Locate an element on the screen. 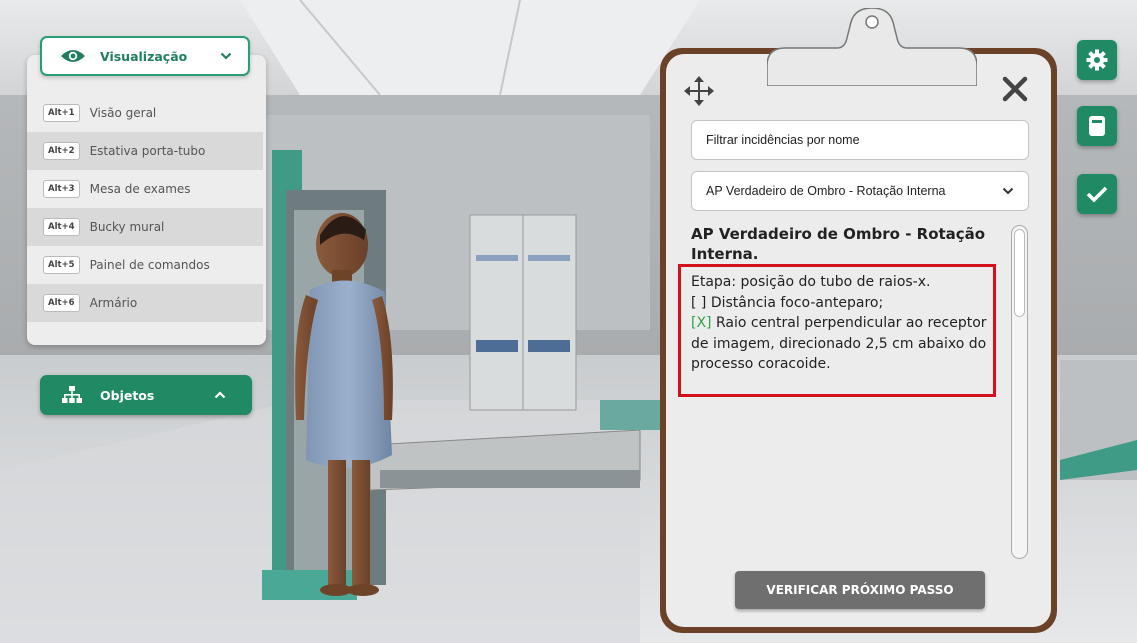  view-item-tube-stand: Alt+2 Estativa porta-tubo is located at coordinates (145, 151).